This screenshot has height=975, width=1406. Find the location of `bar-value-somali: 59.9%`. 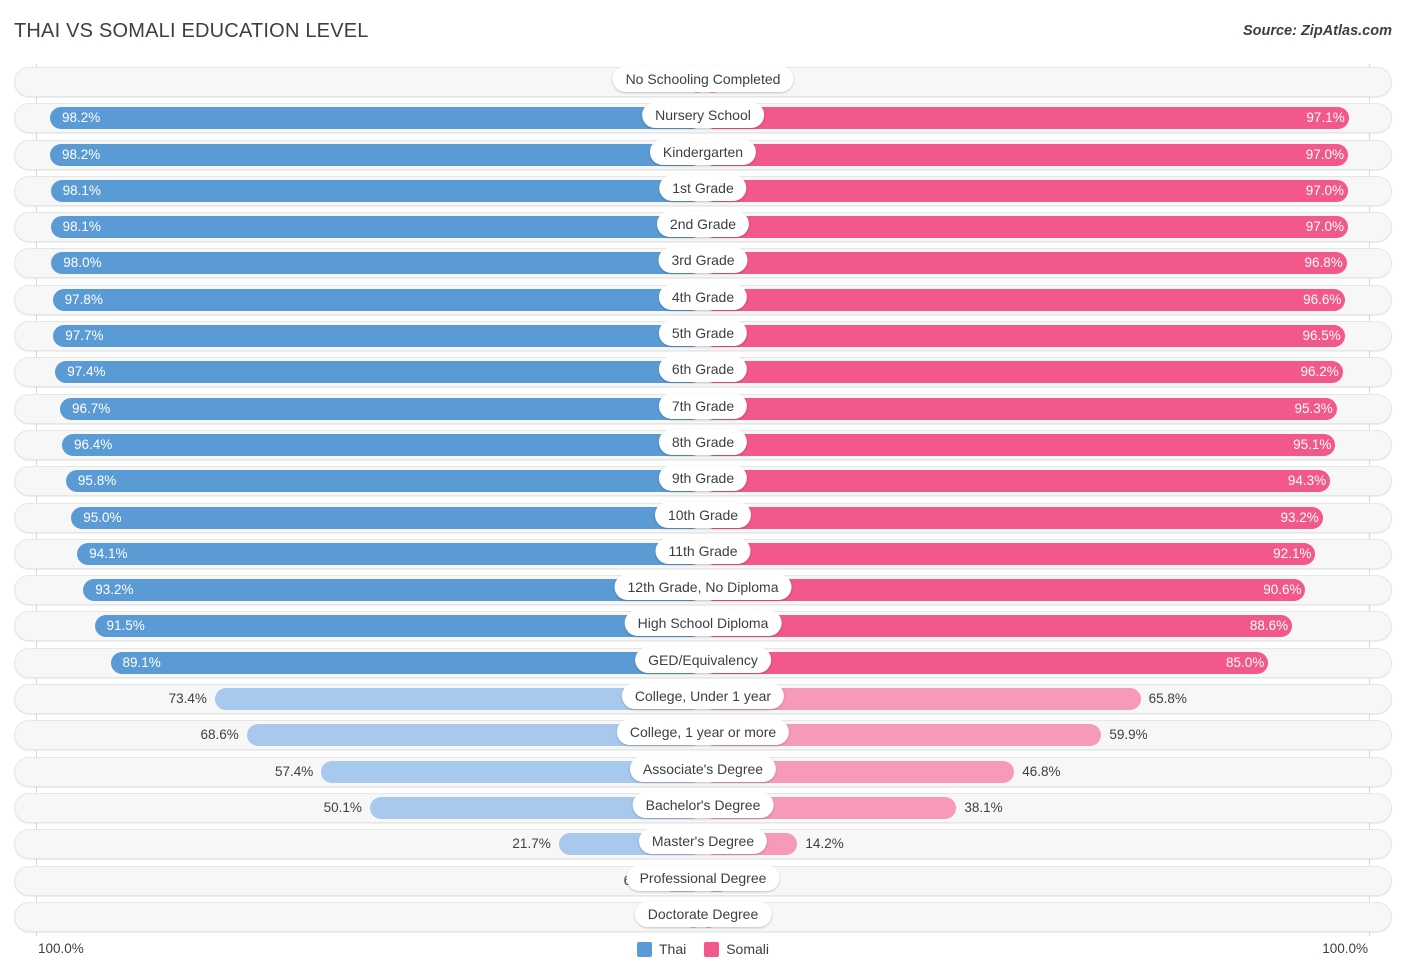

bar-value-somali: 59.9% is located at coordinates (1128, 735).